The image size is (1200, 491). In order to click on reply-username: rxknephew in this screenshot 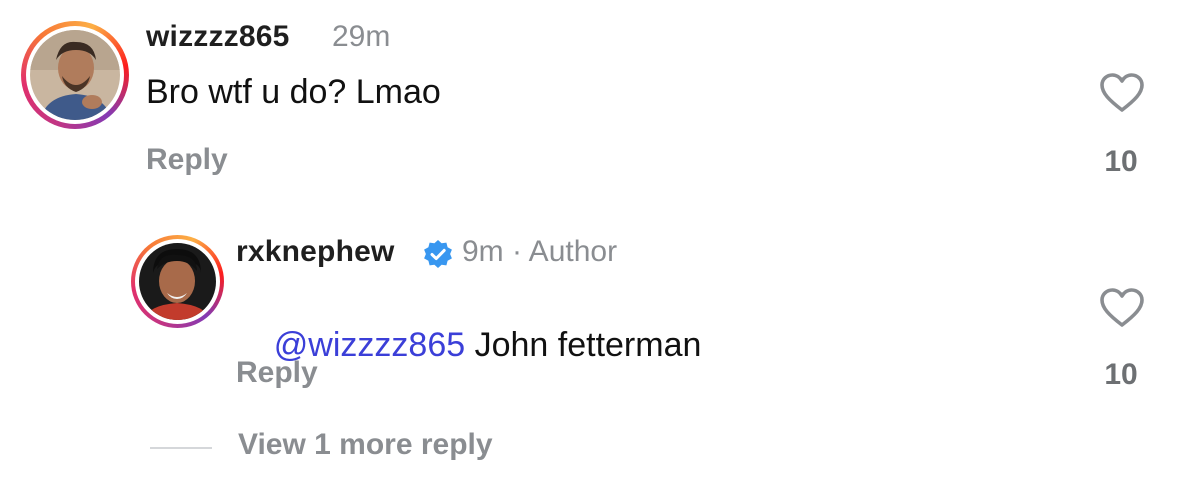, I will do `click(315, 252)`.